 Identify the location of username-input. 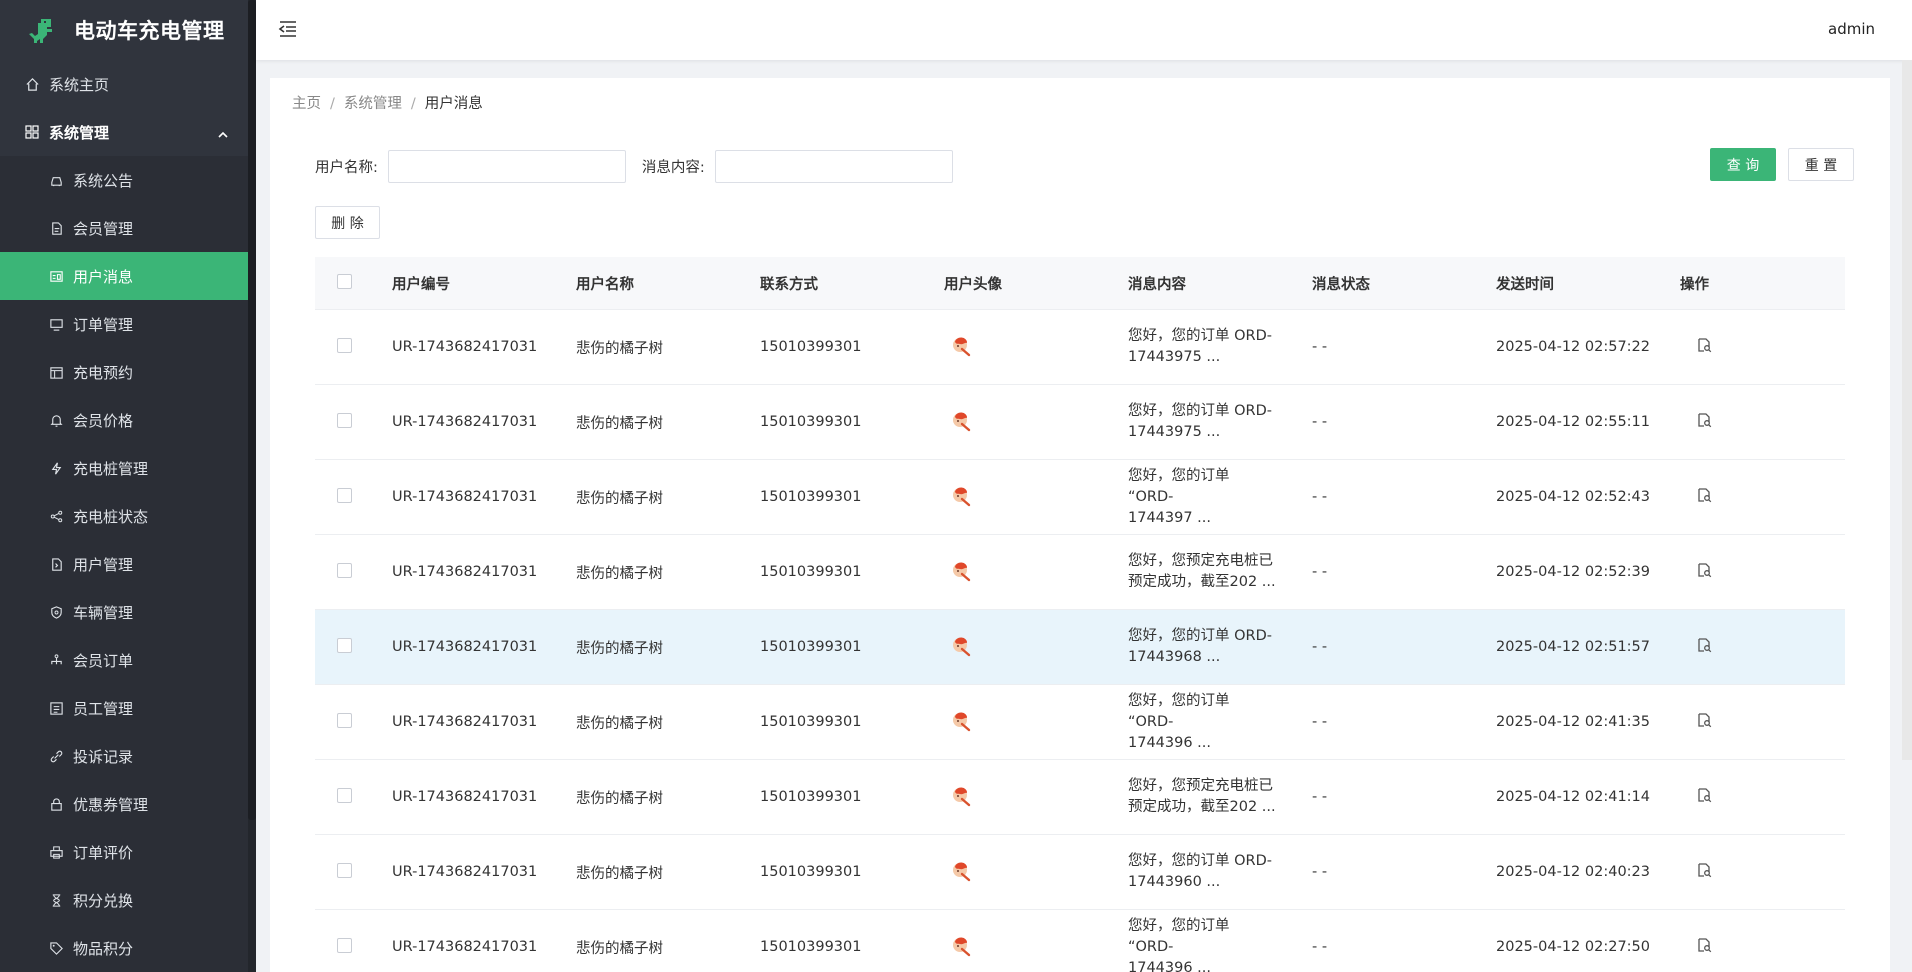
(506, 166).